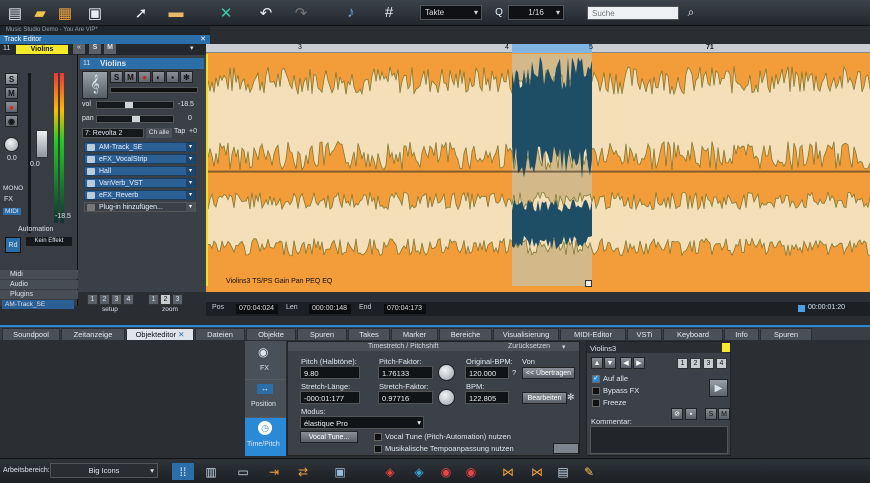 The width and height of the screenshot is (870, 483). I want to click on clip-handle-icon, so click(588, 283).